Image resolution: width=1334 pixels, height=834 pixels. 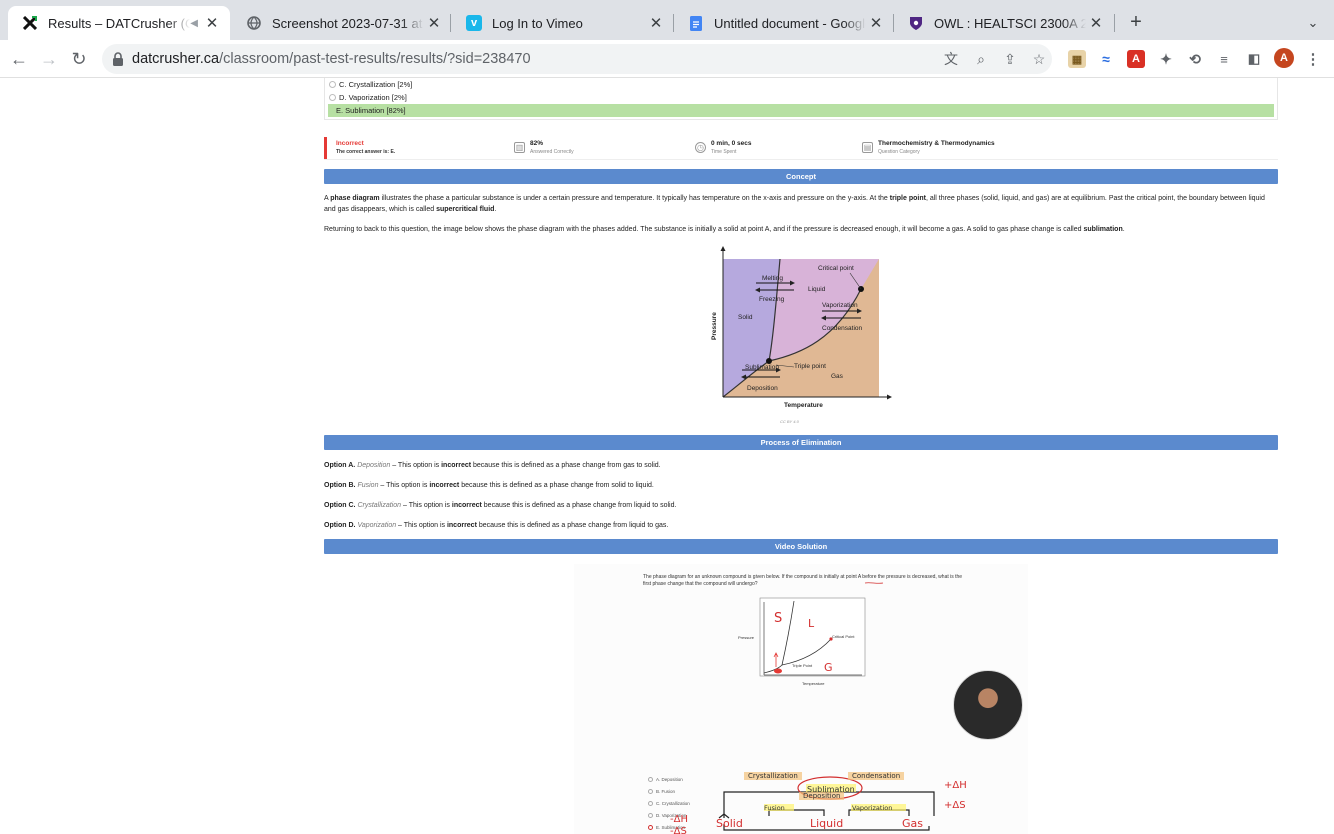 What do you see at coordinates (1195, 59) in the screenshot?
I see `performance-icon: ⟲` at bounding box center [1195, 59].